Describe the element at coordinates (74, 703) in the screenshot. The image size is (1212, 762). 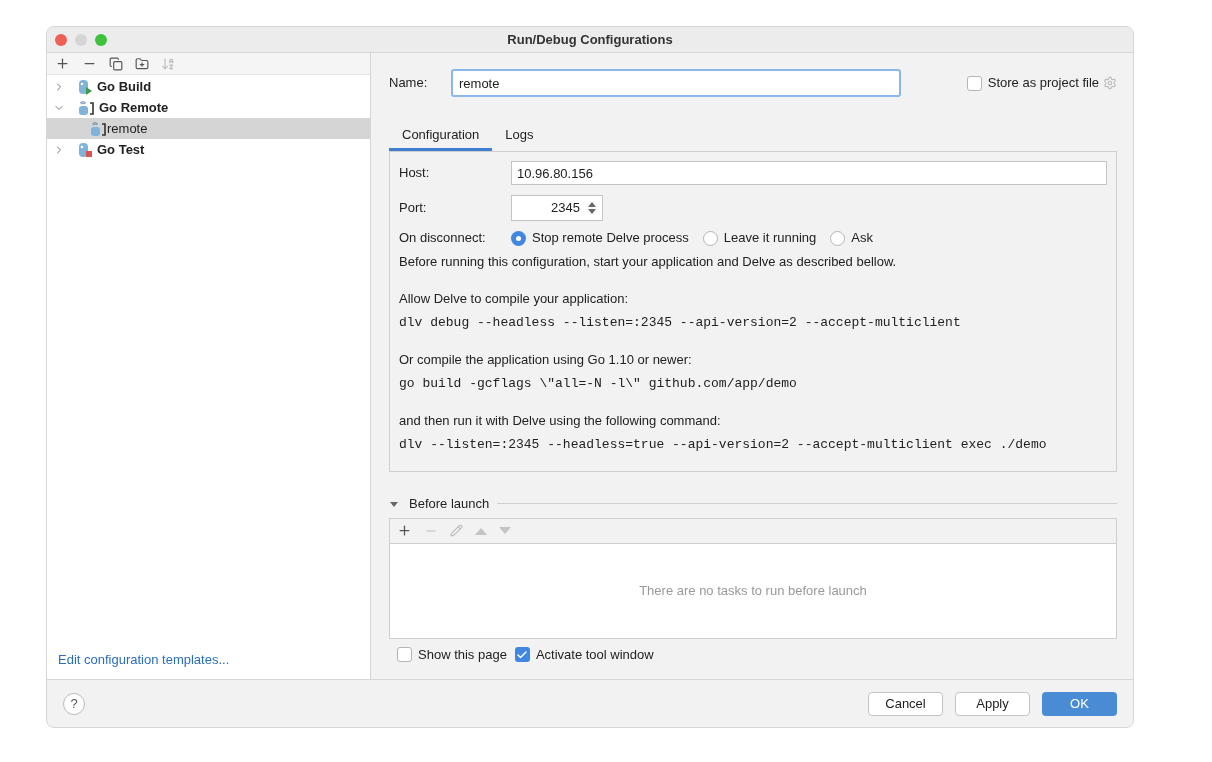
I see `help-button: ?` at that location.